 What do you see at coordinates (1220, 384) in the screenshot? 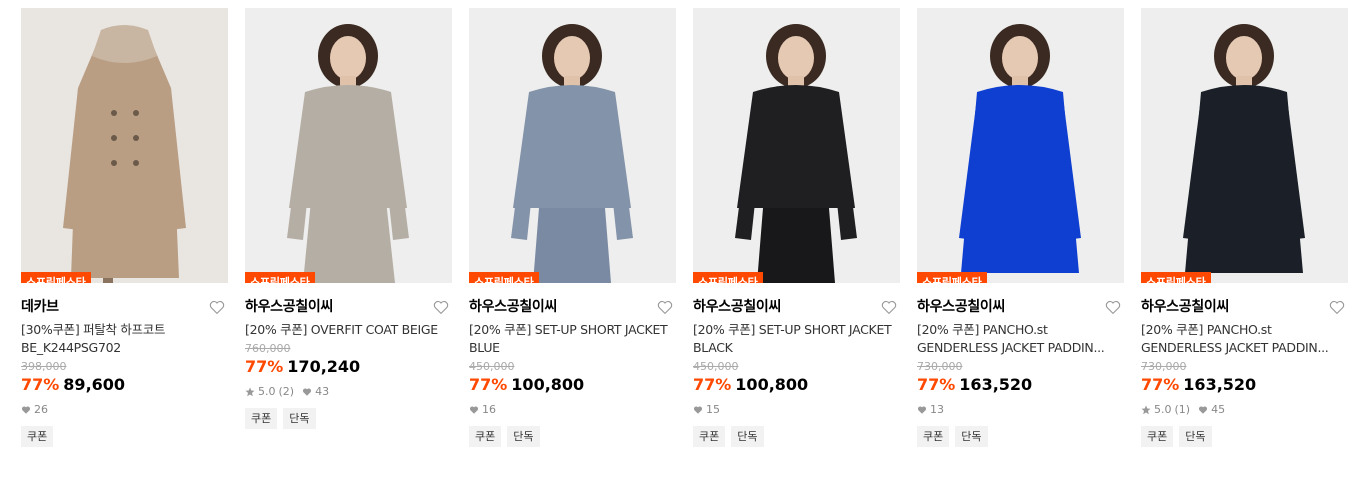
I see `sale-price: 163,520` at bounding box center [1220, 384].